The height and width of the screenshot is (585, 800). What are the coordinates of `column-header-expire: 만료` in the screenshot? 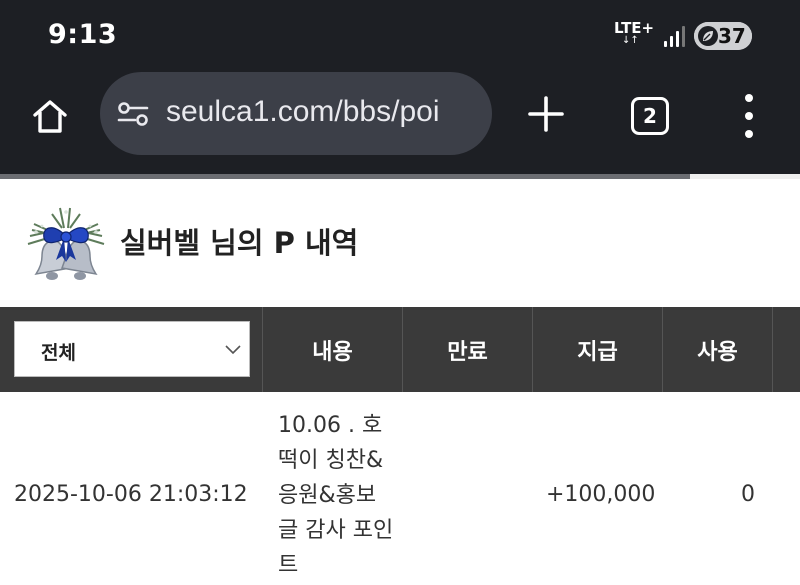 It's located at (467, 349).